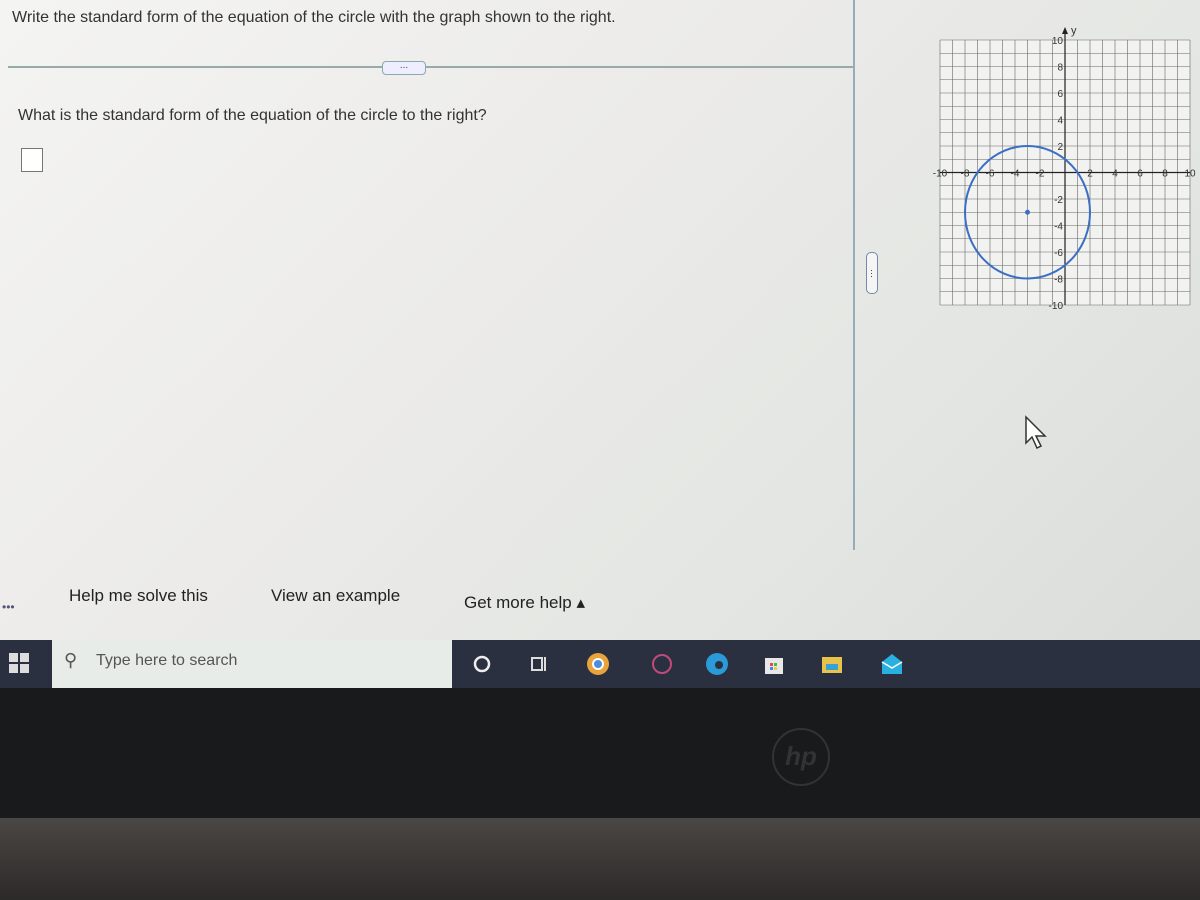 Image resolution: width=1200 pixels, height=900 pixels. Describe the element at coordinates (1056, 306) in the screenshot. I see `y-tick-label: -10` at that location.